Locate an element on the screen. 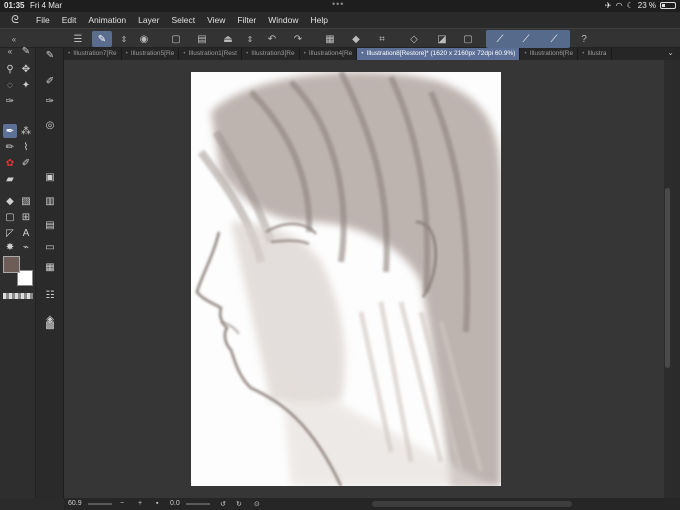 The height and width of the screenshot is (510, 680). color-set-icon: ▥ is located at coordinates (50, 201).